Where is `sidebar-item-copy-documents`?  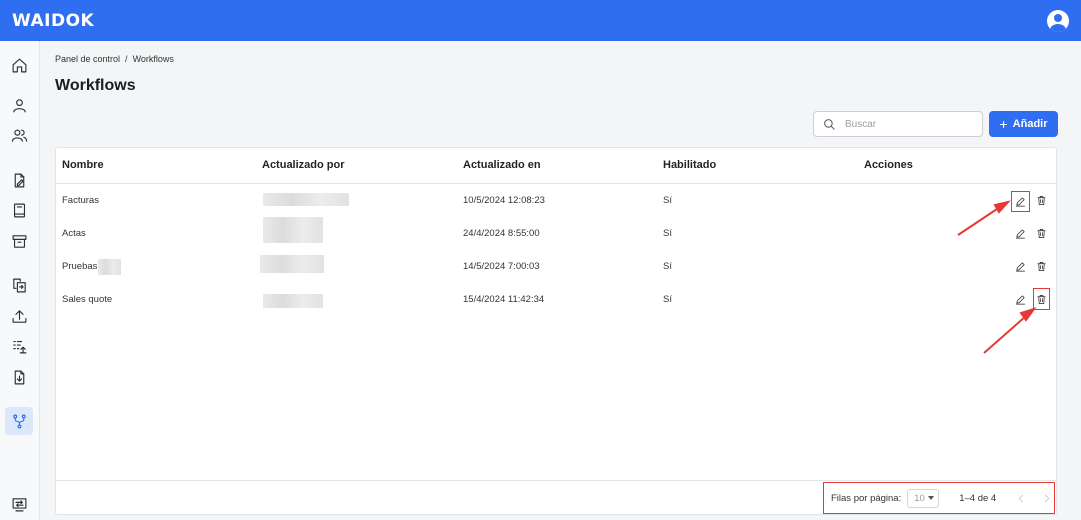
sidebar-item-copy-documents is located at coordinates (19, 285).